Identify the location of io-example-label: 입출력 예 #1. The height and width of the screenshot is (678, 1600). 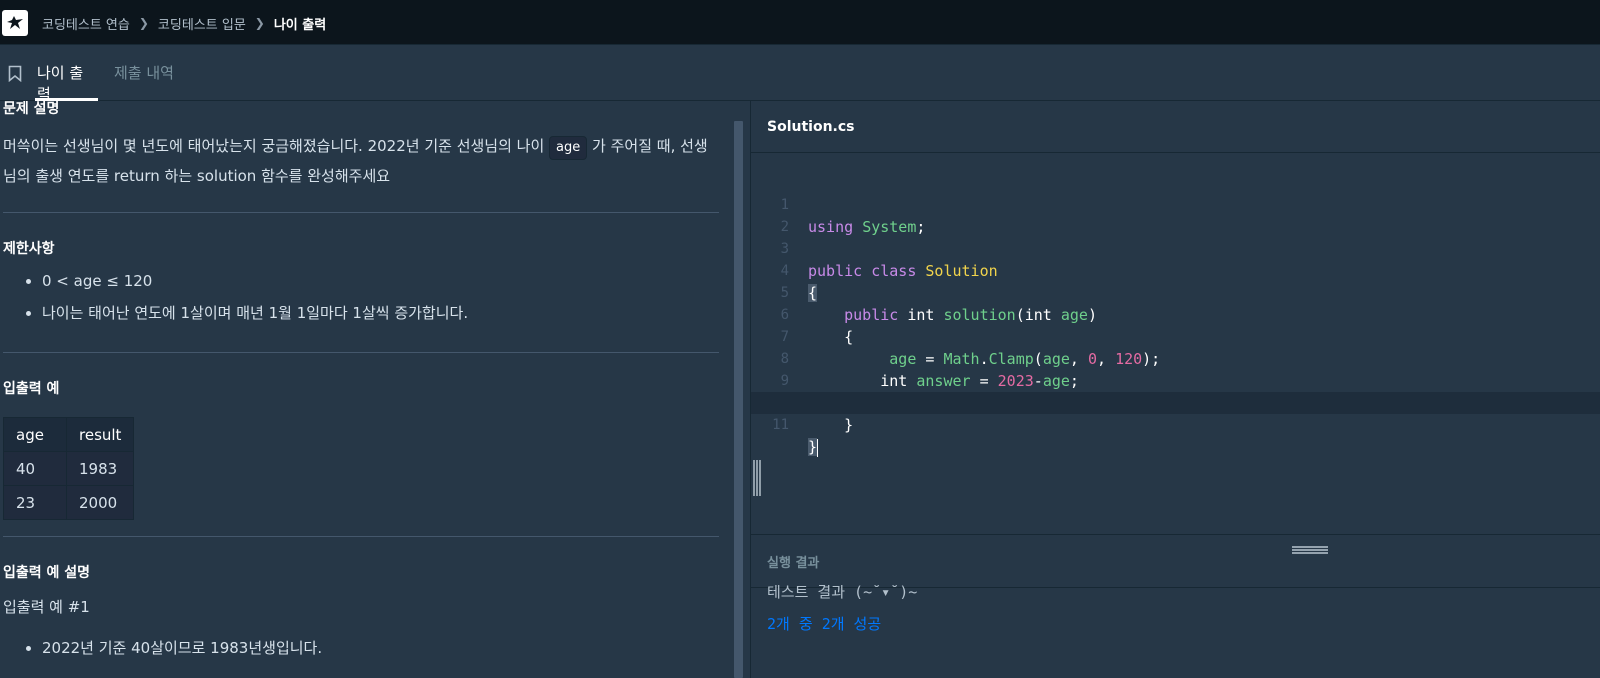
(46, 607).